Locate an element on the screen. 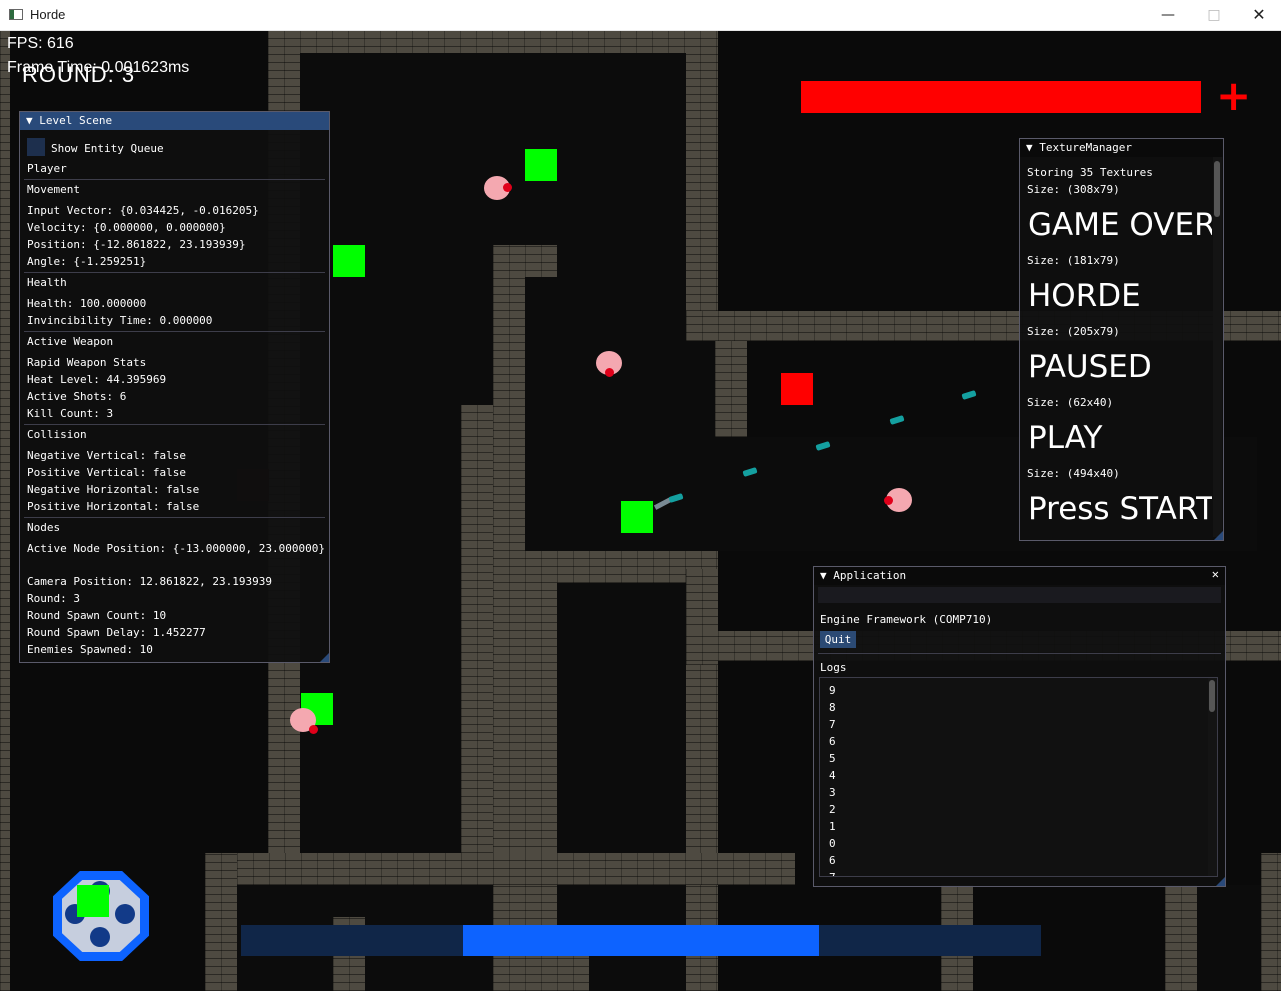 Image resolution: width=1281 pixels, height=991 pixels. texture-preview-press-start: Press START is located at coordinates (1120, 509).